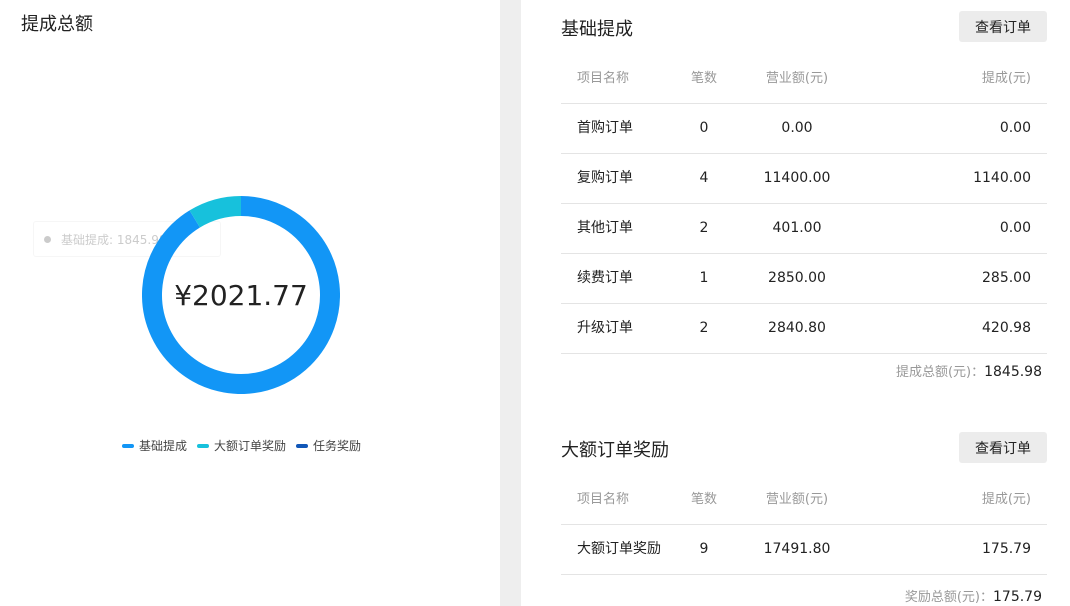  I want to click on cell-revenue: 11400.00, so click(797, 178).